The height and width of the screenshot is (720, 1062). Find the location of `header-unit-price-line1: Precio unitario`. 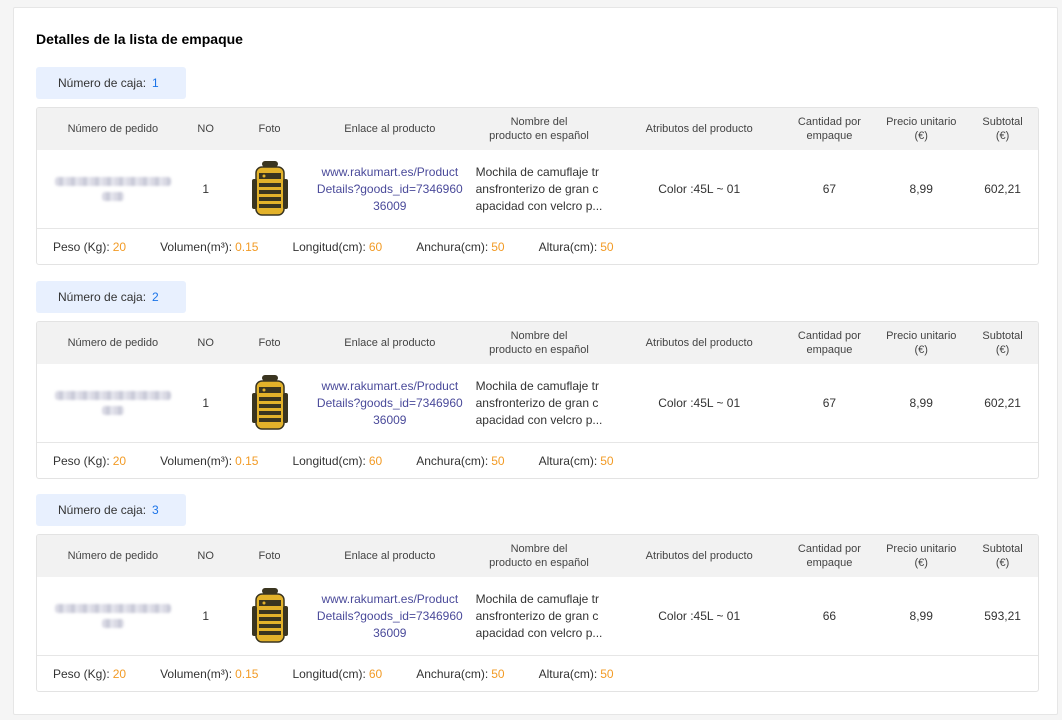

header-unit-price-line1: Precio unitario is located at coordinates (921, 549).